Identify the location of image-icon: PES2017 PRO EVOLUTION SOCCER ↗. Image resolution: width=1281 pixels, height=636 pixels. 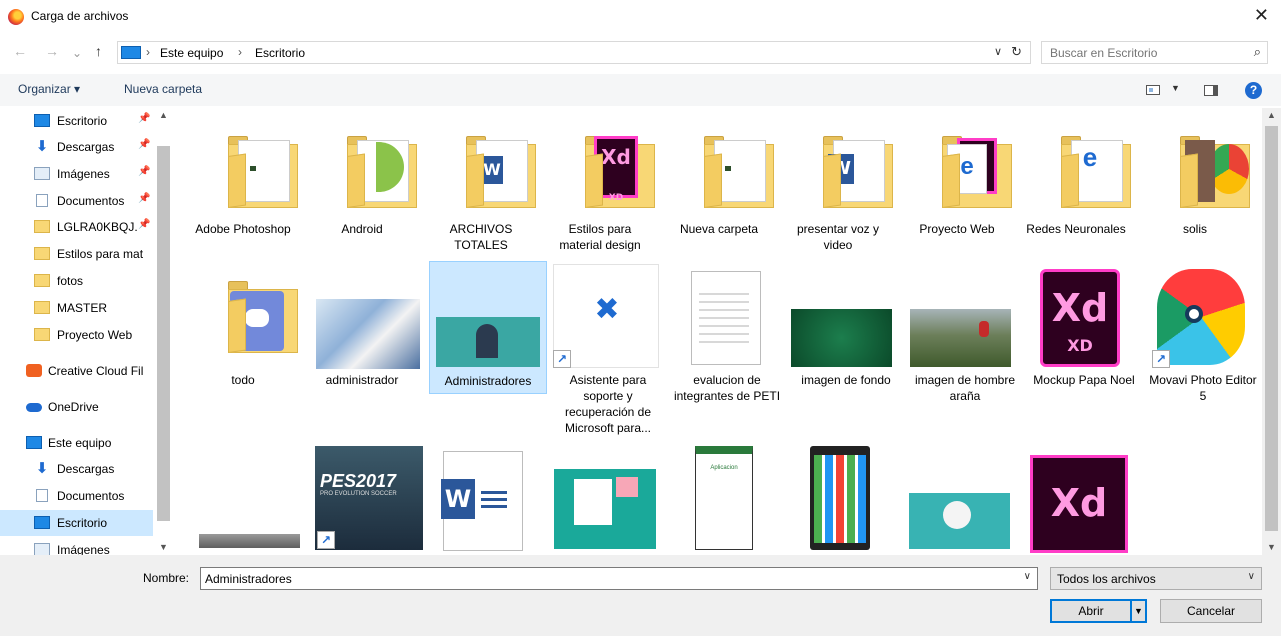
(363, 498).